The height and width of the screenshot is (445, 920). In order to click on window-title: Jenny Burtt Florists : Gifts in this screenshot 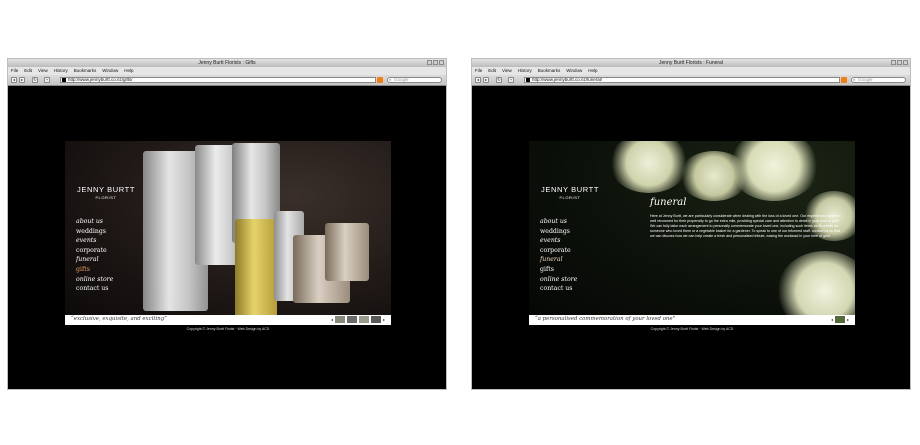, I will do `click(227, 63)`.